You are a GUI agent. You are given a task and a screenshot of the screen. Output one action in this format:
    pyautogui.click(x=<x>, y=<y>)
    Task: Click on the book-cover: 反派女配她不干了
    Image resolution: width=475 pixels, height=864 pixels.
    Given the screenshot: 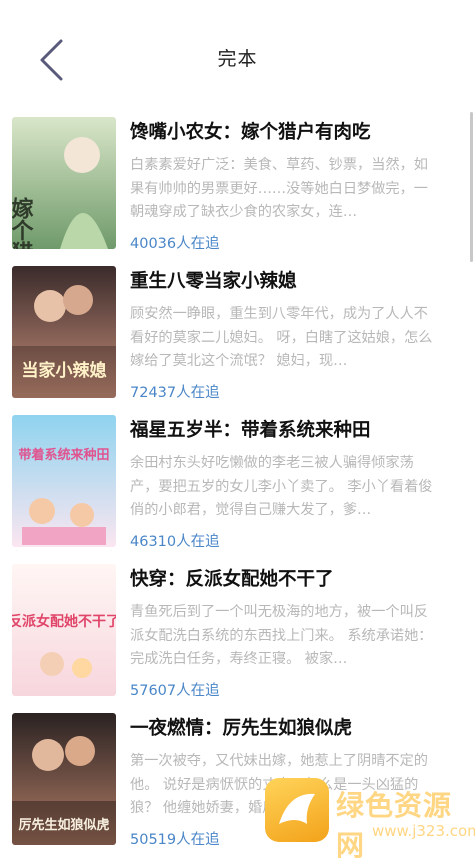 What is the action you would take?
    pyautogui.click(x=64, y=630)
    